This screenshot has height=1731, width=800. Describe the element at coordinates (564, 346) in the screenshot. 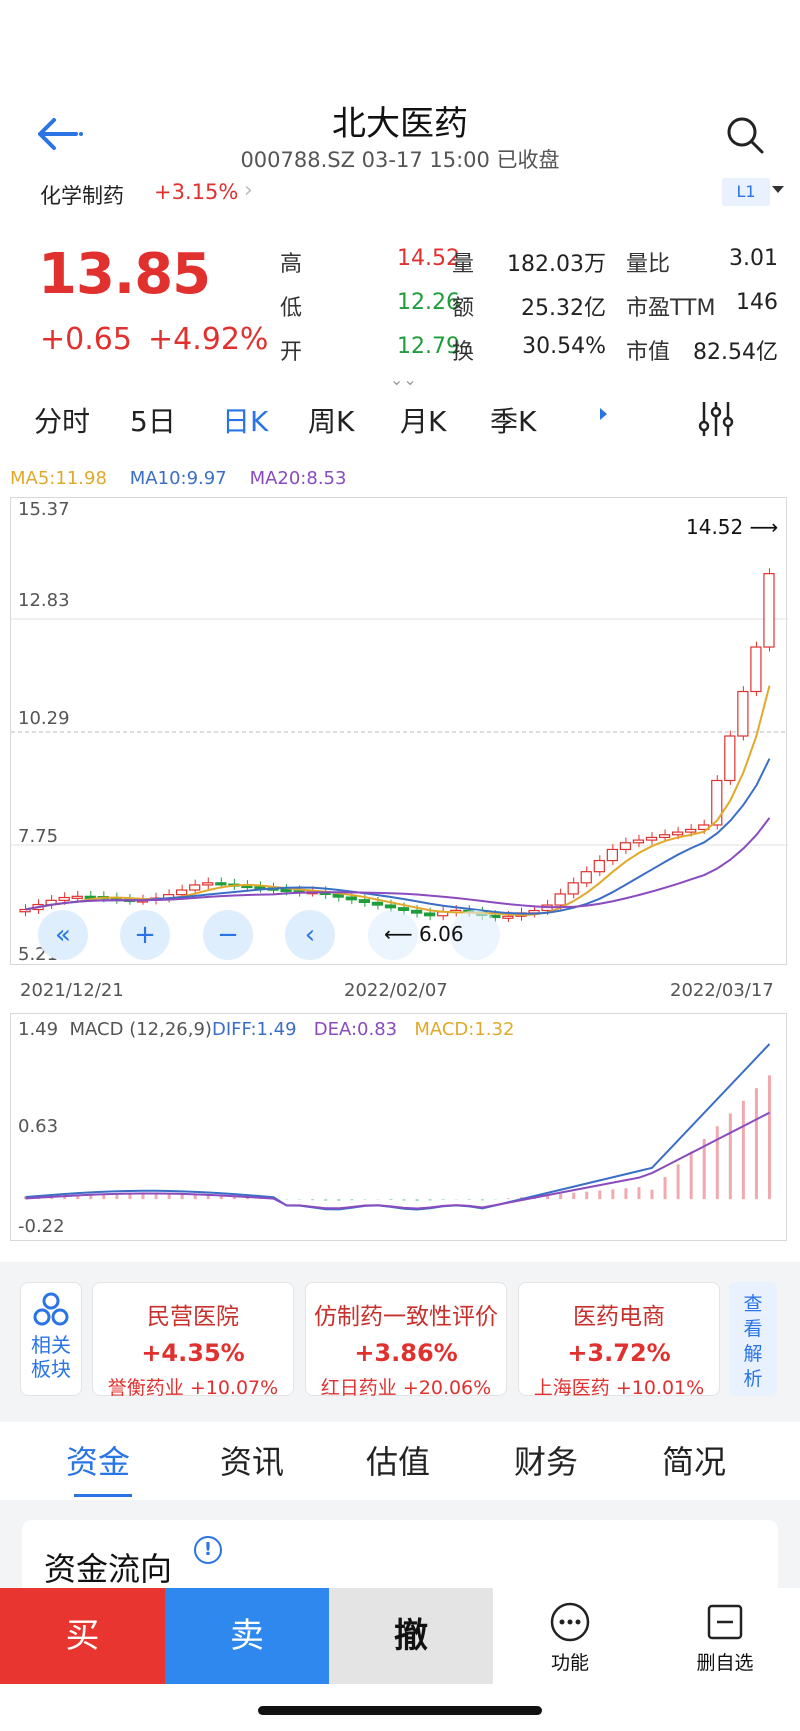

I see `quote-value: 30.54%` at that location.